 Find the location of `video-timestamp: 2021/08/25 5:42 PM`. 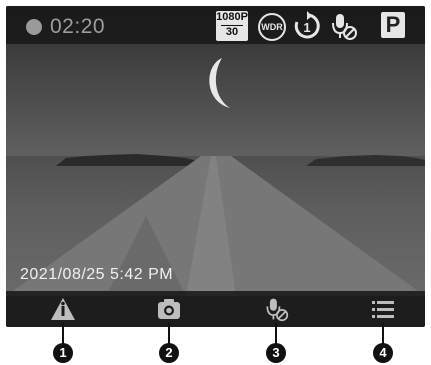

video-timestamp: 2021/08/25 5:42 PM is located at coordinates (97, 274).